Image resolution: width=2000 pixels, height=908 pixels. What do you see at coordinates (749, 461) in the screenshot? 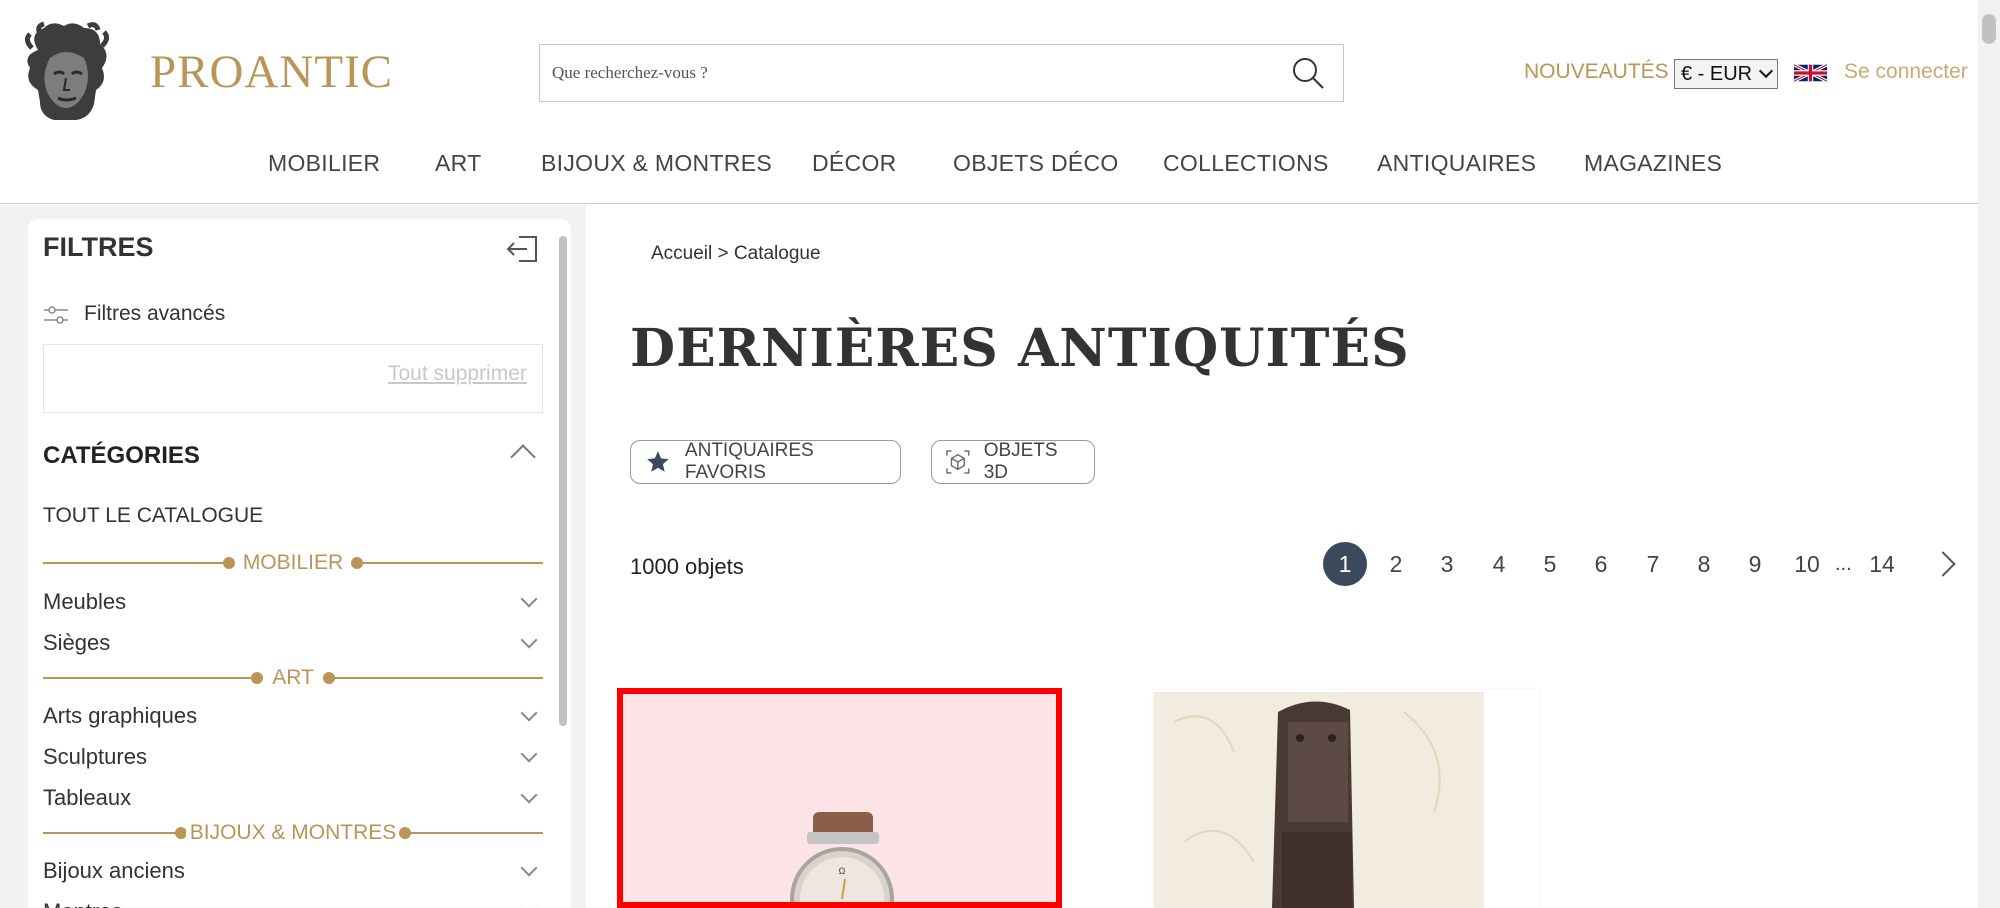
I see `favorite-dealers-label: ANTIQUAIRES FAVORIS` at bounding box center [749, 461].